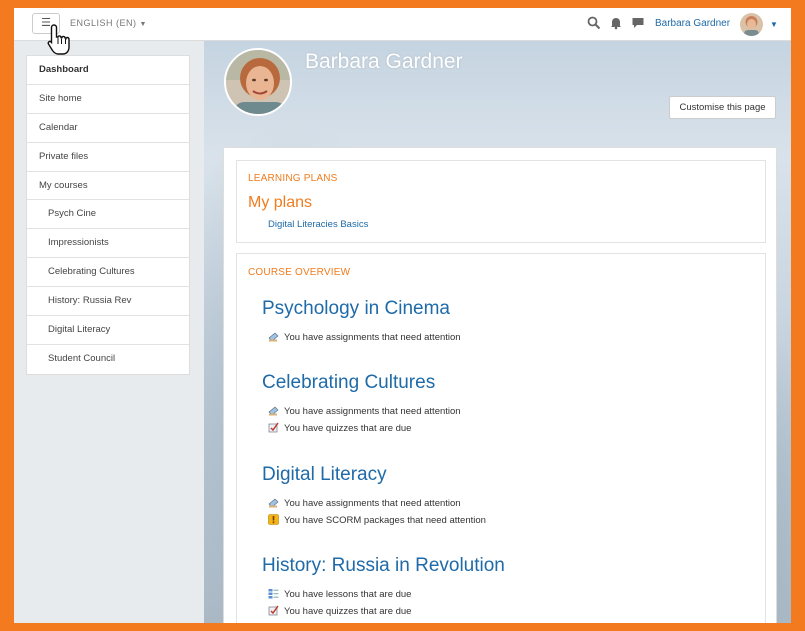 This screenshot has width=805, height=631. Describe the element at coordinates (348, 383) in the screenshot. I see `course-title-celebrating-cultures: Celebrating Cultures` at that location.